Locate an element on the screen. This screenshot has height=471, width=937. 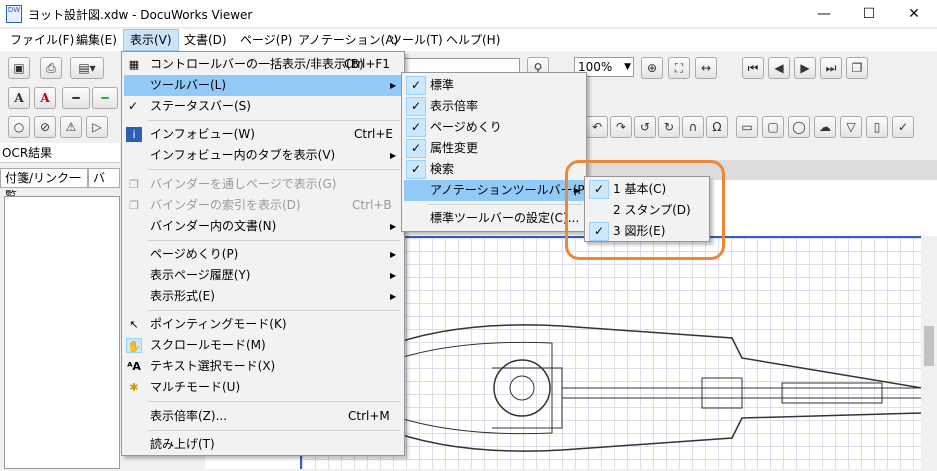
menu-item-read-aloud: 読み上げ(T) is located at coordinates (263, 444).